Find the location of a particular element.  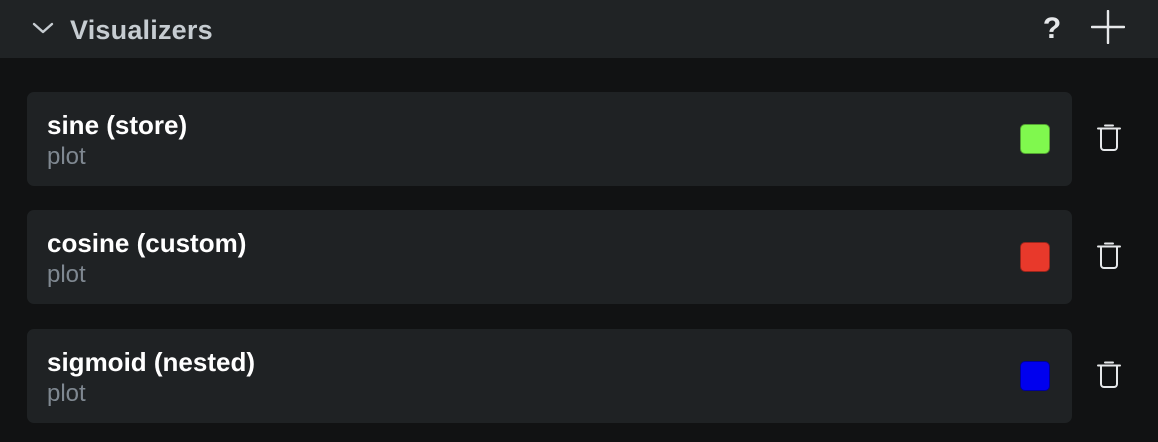

add-visualizer-button is located at coordinates (1108, 29).